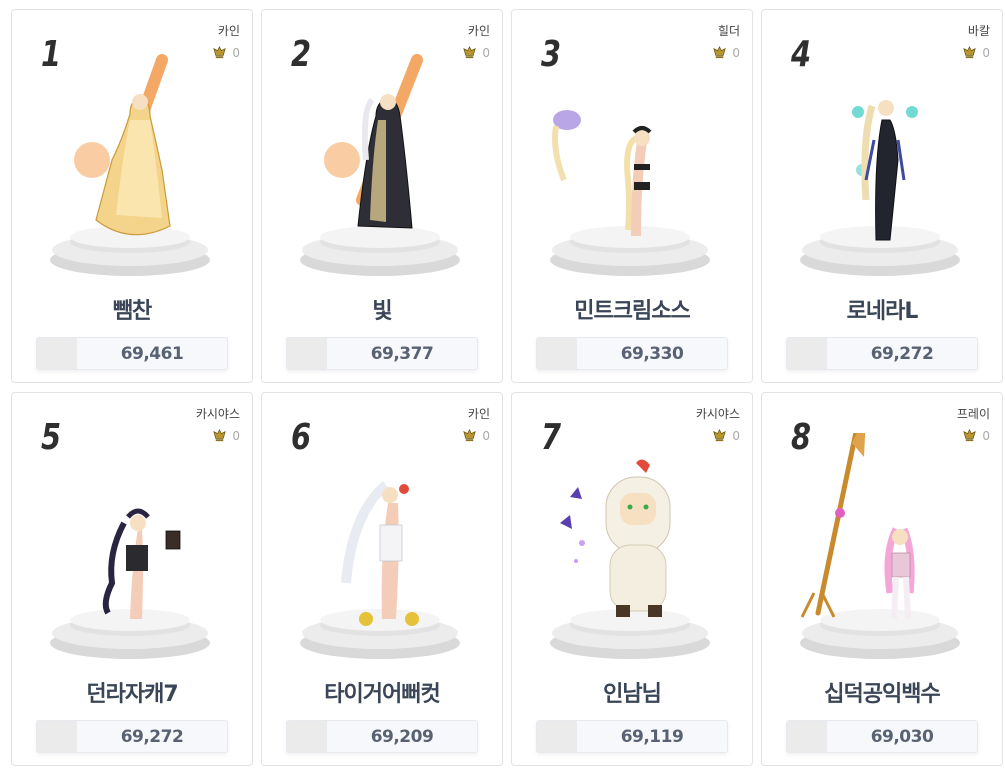 This screenshot has height=768, width=1005. Describe the element at coordinates (402, 736) in the screenshot. I see `score-value: 69,209` at that location.